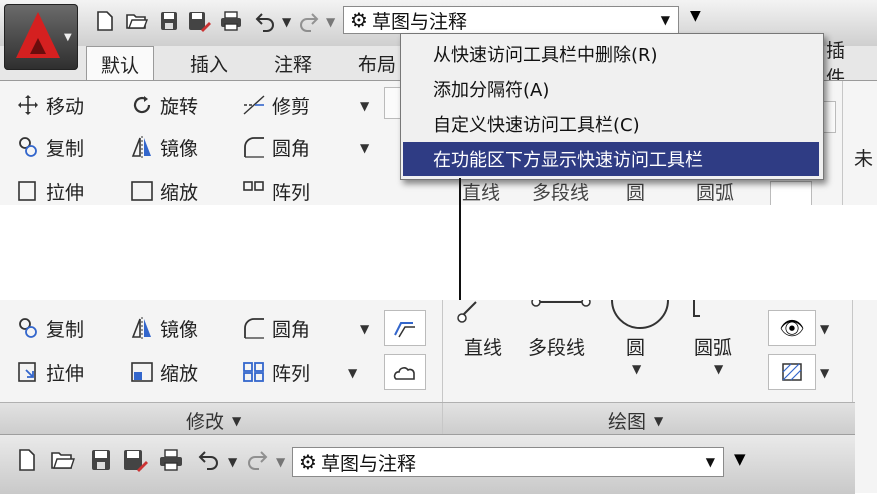  What do you see at coordinates (275, 190) in the screenshot?
I see `array-tool: 阵列` at bounding box center [275, 190].